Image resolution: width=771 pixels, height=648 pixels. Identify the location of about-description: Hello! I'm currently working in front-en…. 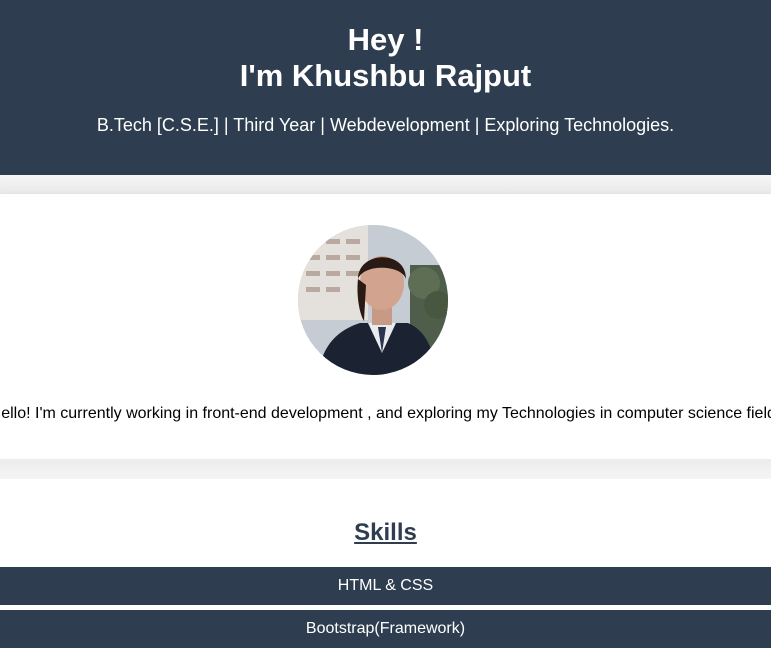
(385, 413).